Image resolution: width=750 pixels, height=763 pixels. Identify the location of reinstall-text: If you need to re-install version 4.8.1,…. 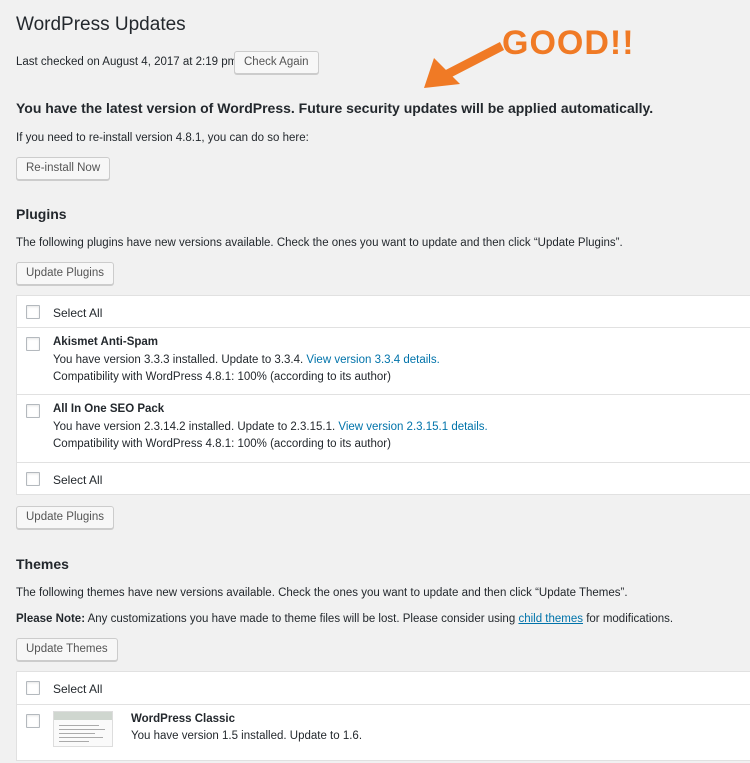
(162, 138).